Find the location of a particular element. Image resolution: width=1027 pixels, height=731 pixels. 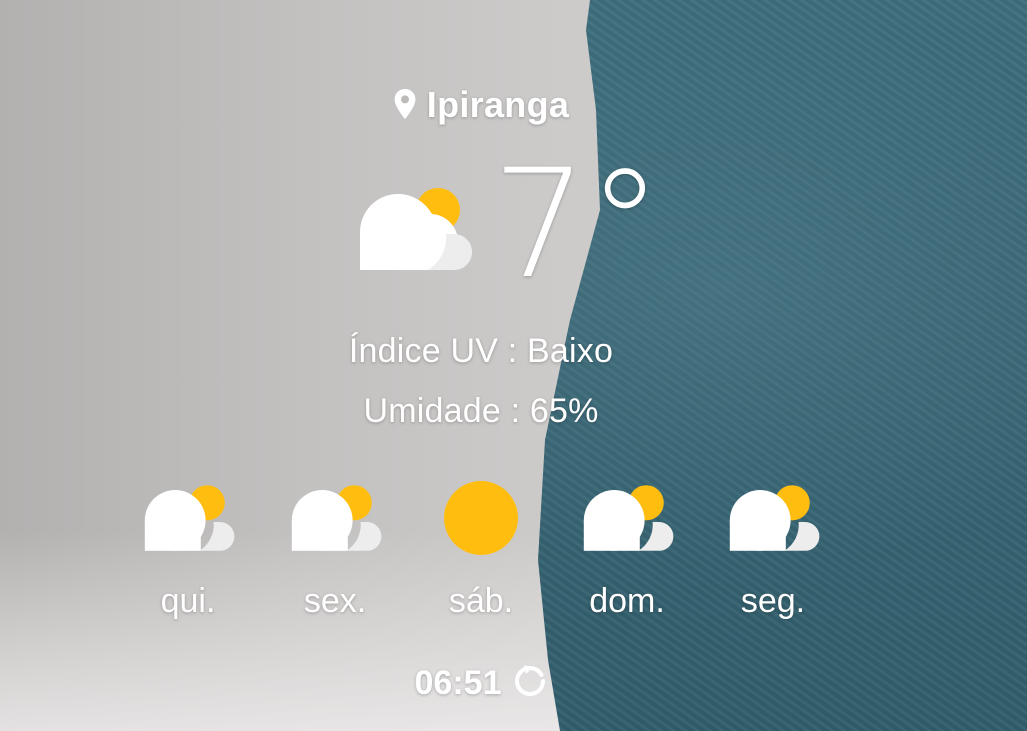

last-updated-time: 06:51 is located at coordinates (458, 683).